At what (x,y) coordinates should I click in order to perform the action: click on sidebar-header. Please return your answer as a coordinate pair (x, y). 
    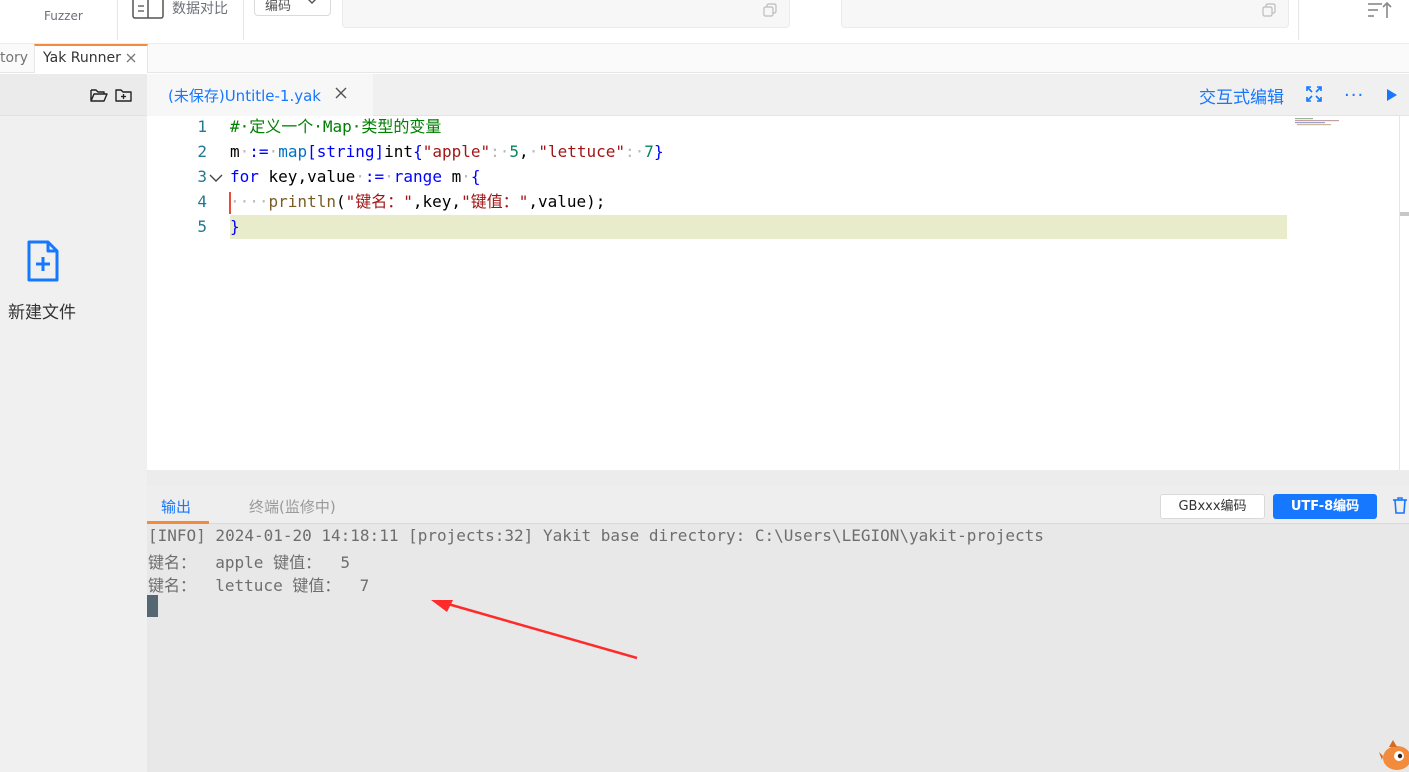
    Looking at the image, I should click on (73, 95).